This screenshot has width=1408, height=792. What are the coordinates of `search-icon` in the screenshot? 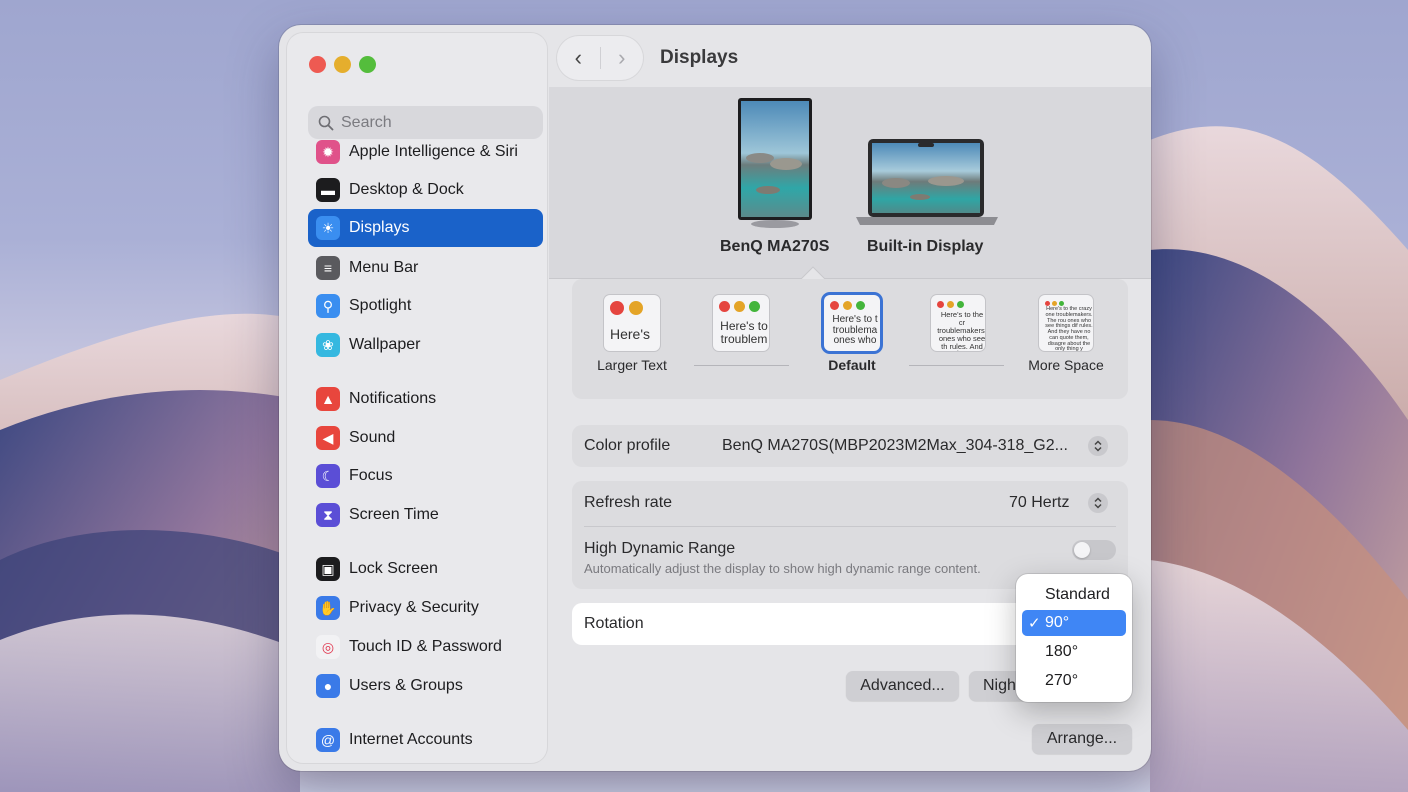 It's located at (326, 122).